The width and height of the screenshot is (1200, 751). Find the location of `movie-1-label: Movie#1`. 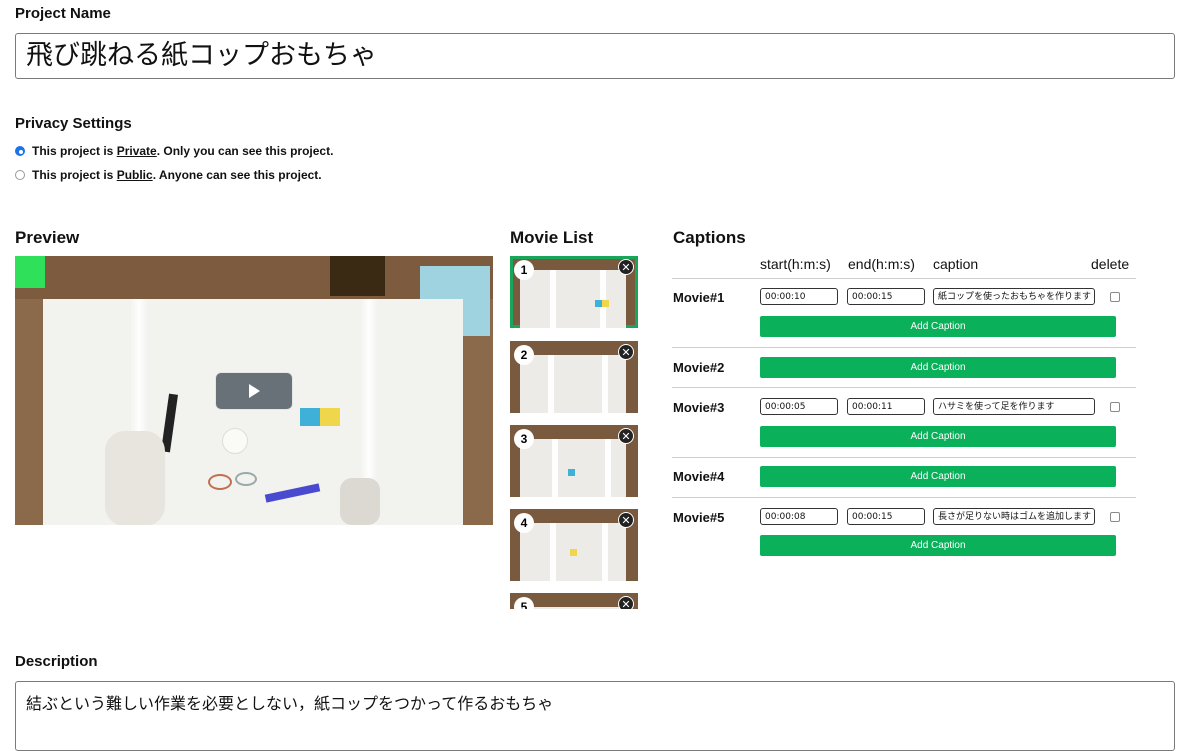

movie-1-label: Movie#1 is located at coordinates (699, 297).